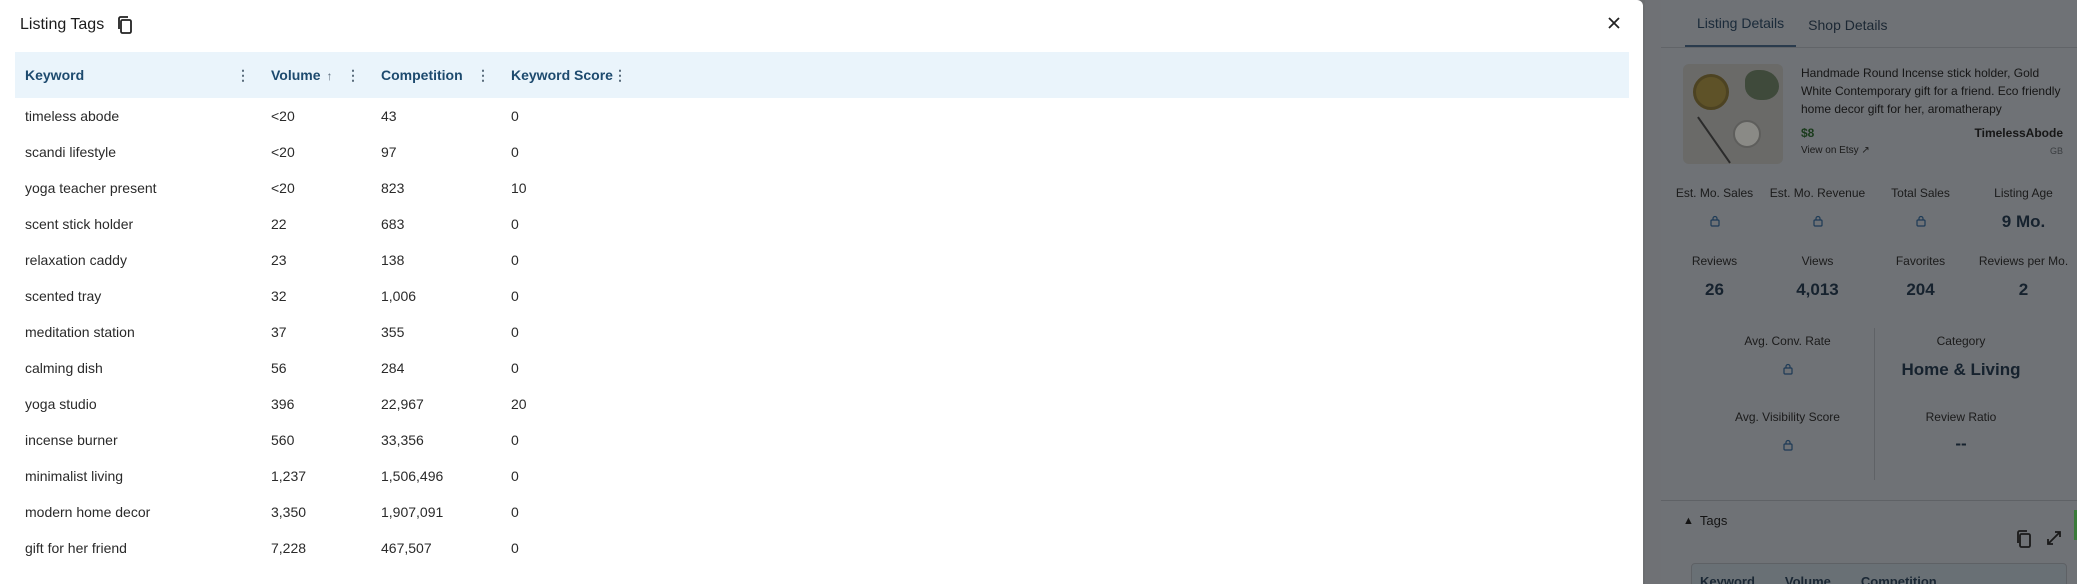 The height and width of the screenshot is (584, 2077). Describe the element at coordinates (1961, 443) in the screenshot. I see `review-ratio-value: --` at that location.